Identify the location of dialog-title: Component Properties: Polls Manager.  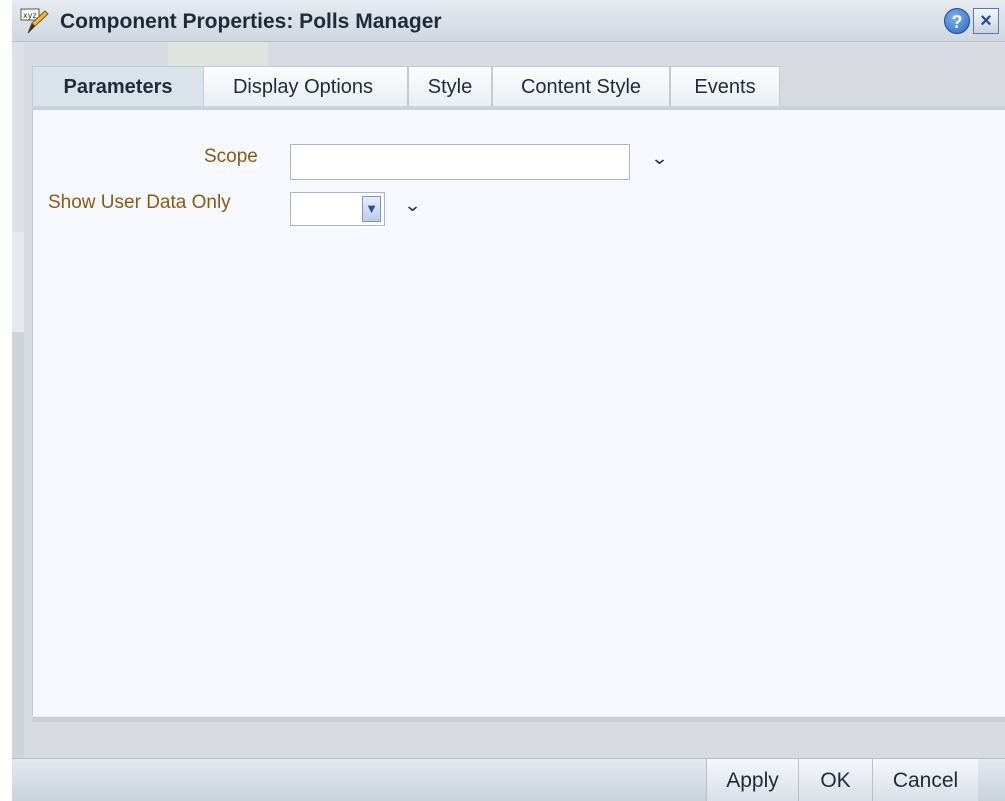
(251, 21).